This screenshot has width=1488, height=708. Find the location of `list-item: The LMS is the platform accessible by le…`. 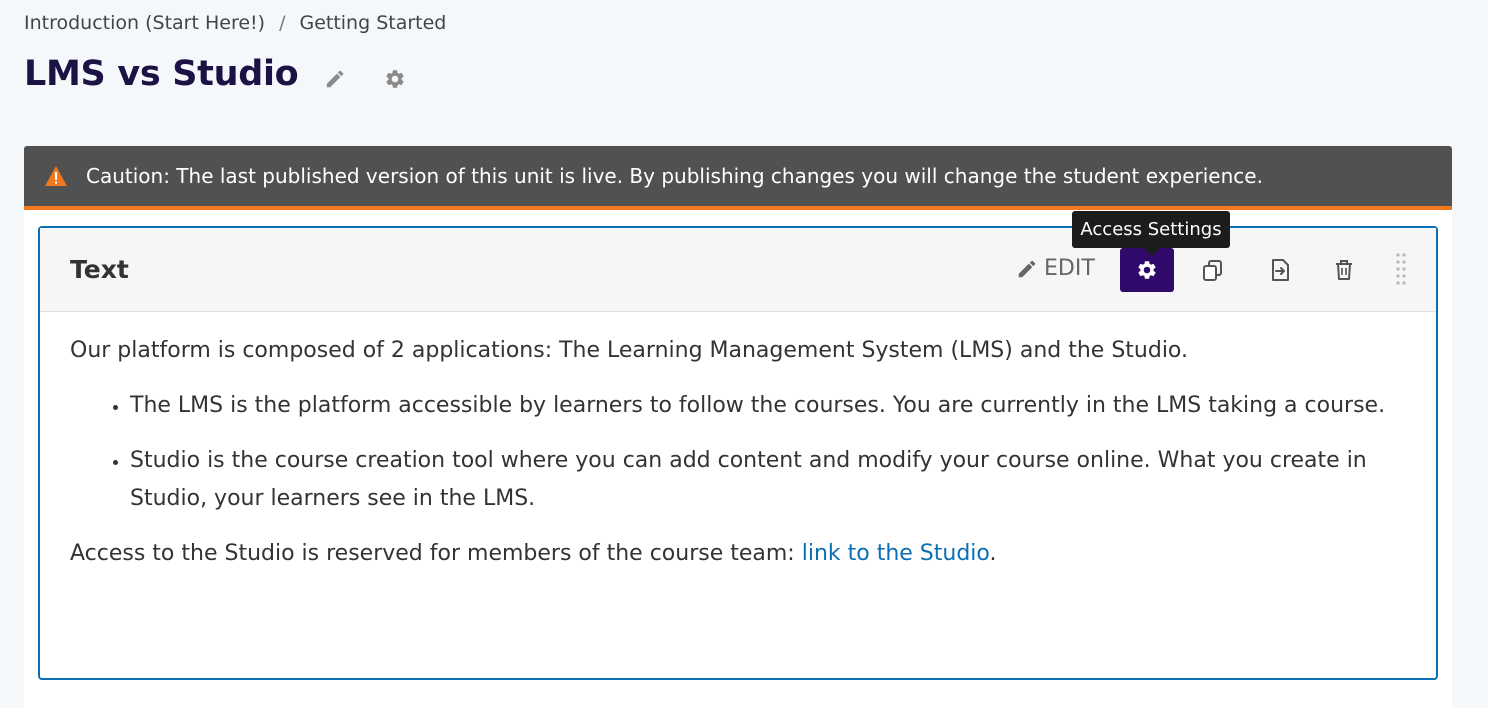

list-item: The LMS is the platform accessible by le… is located at coordinates (768, 406).